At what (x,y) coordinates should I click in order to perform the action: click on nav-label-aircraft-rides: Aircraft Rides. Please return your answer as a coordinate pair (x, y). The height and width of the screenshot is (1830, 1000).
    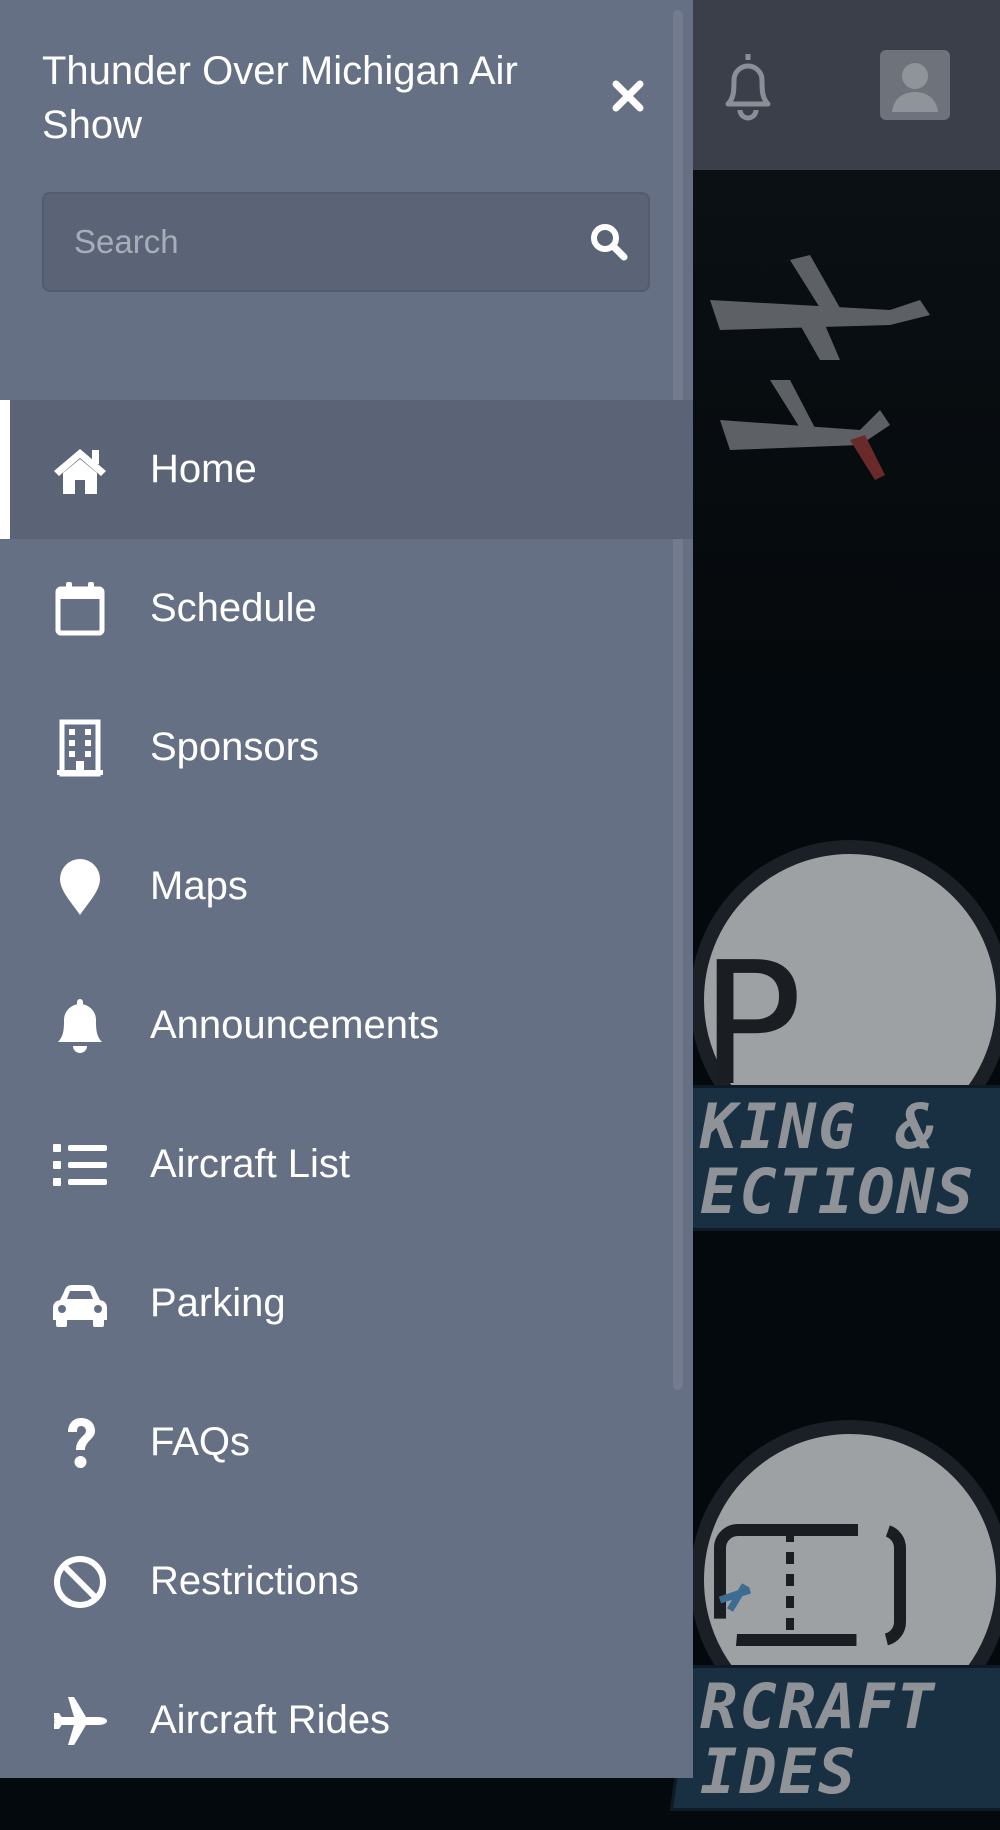
    Looking at the image, I should click on (270, 1720).